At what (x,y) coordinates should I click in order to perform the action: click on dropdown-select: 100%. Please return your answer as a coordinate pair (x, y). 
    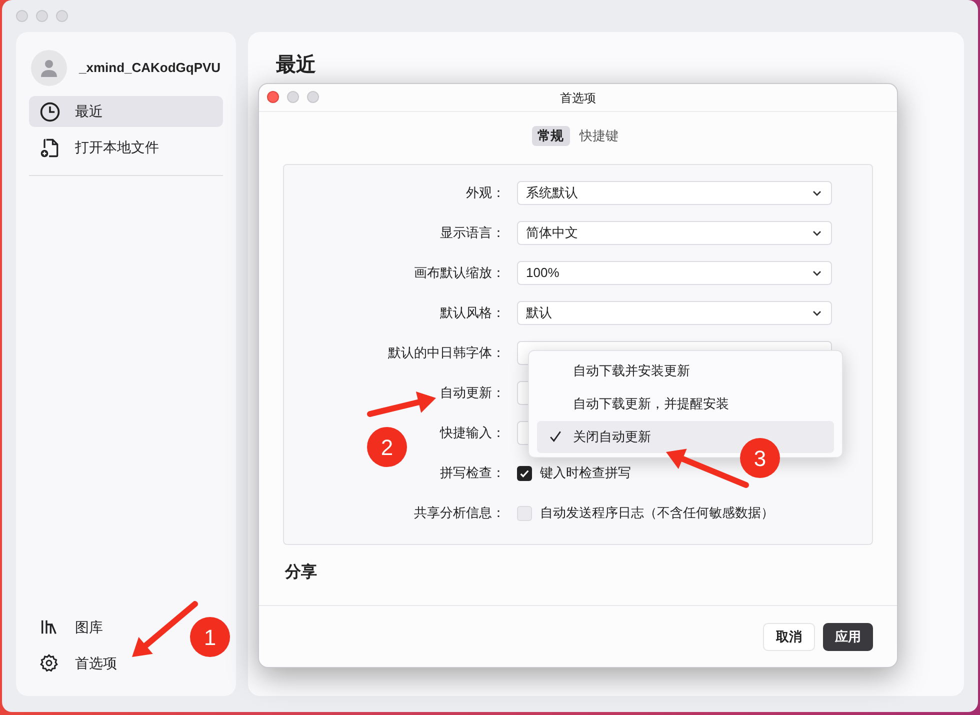
    Looking at the image, I should click on (674, 273).